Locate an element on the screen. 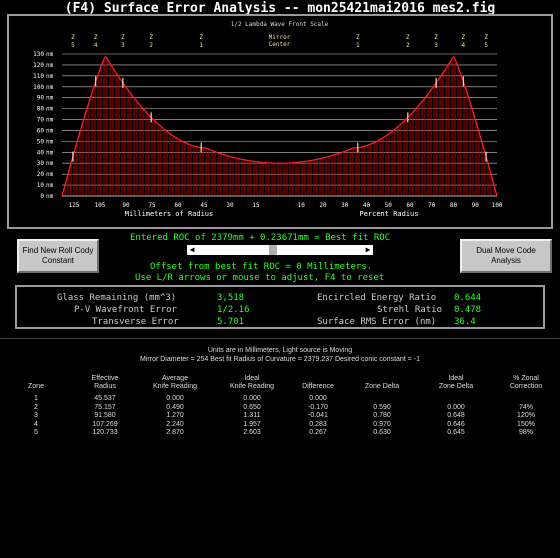  encircled-energy-value: 0.644 is located at coordinates (468, 298).